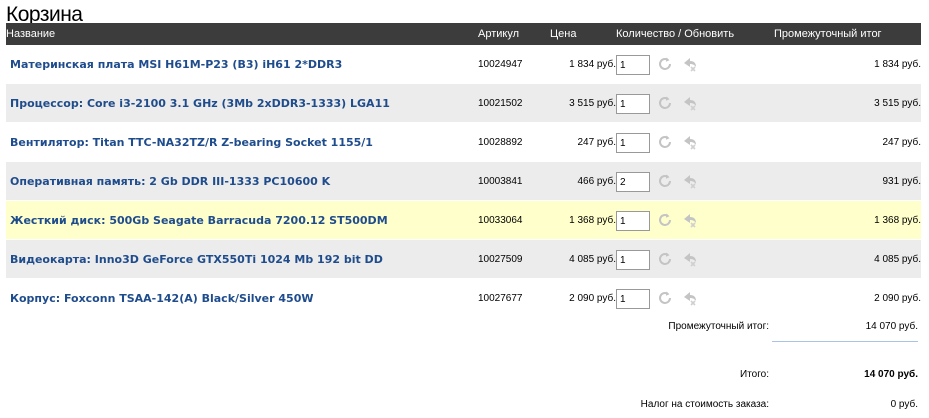  What do you see at coordinates (580, 259) in the screenshot?
I see `price-cell: 4 085 руб.` at bounding box center [580, 259].